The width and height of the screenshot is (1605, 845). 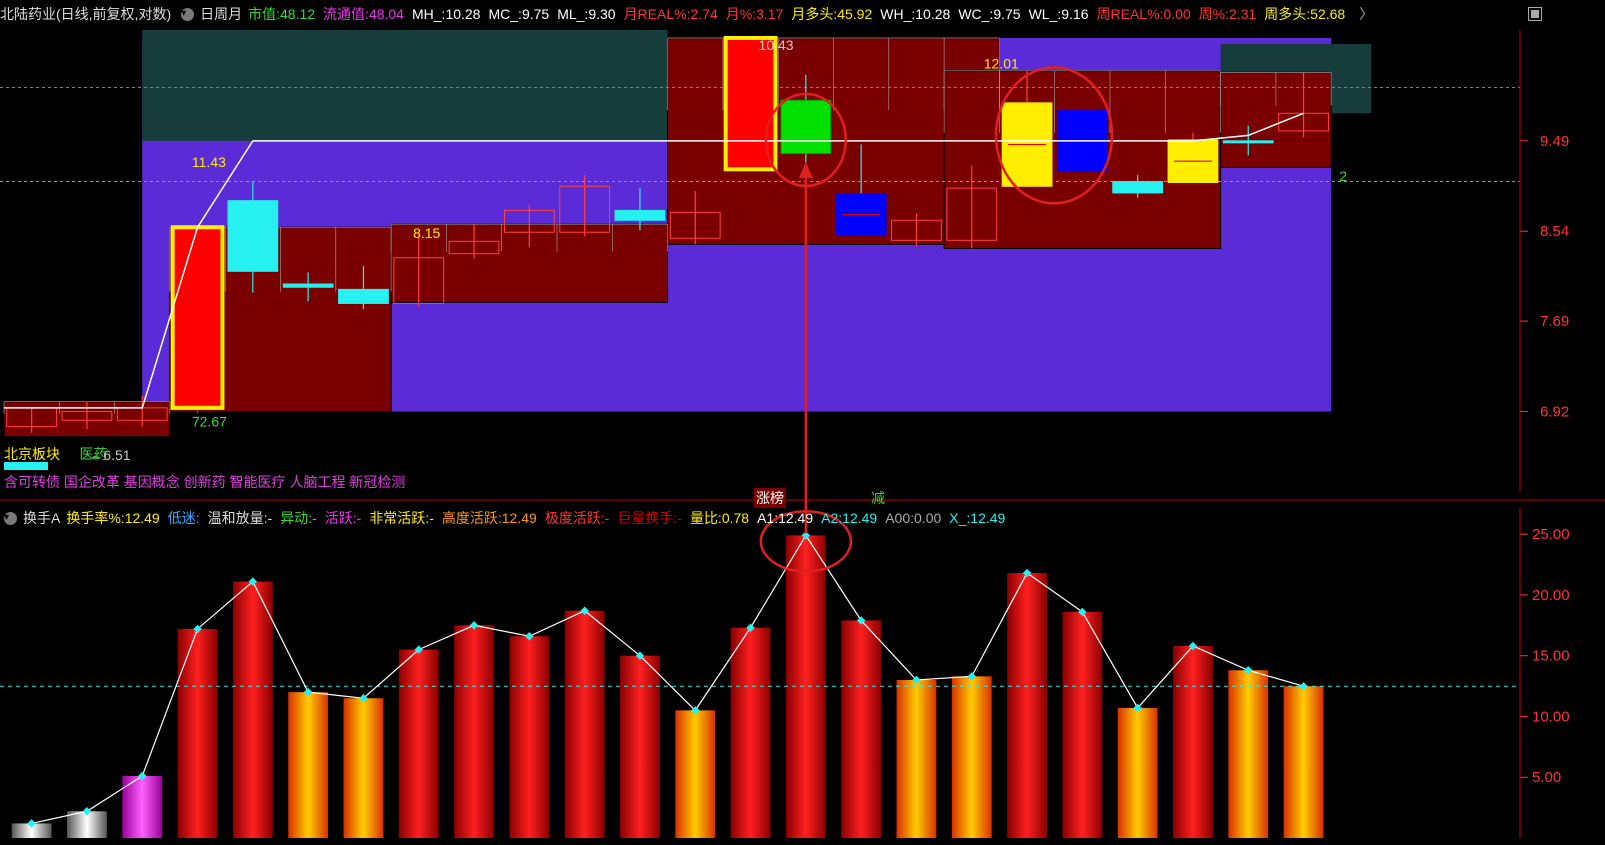 I want to click on annotation-right-edge: 2, so click(x=1343, y=176).